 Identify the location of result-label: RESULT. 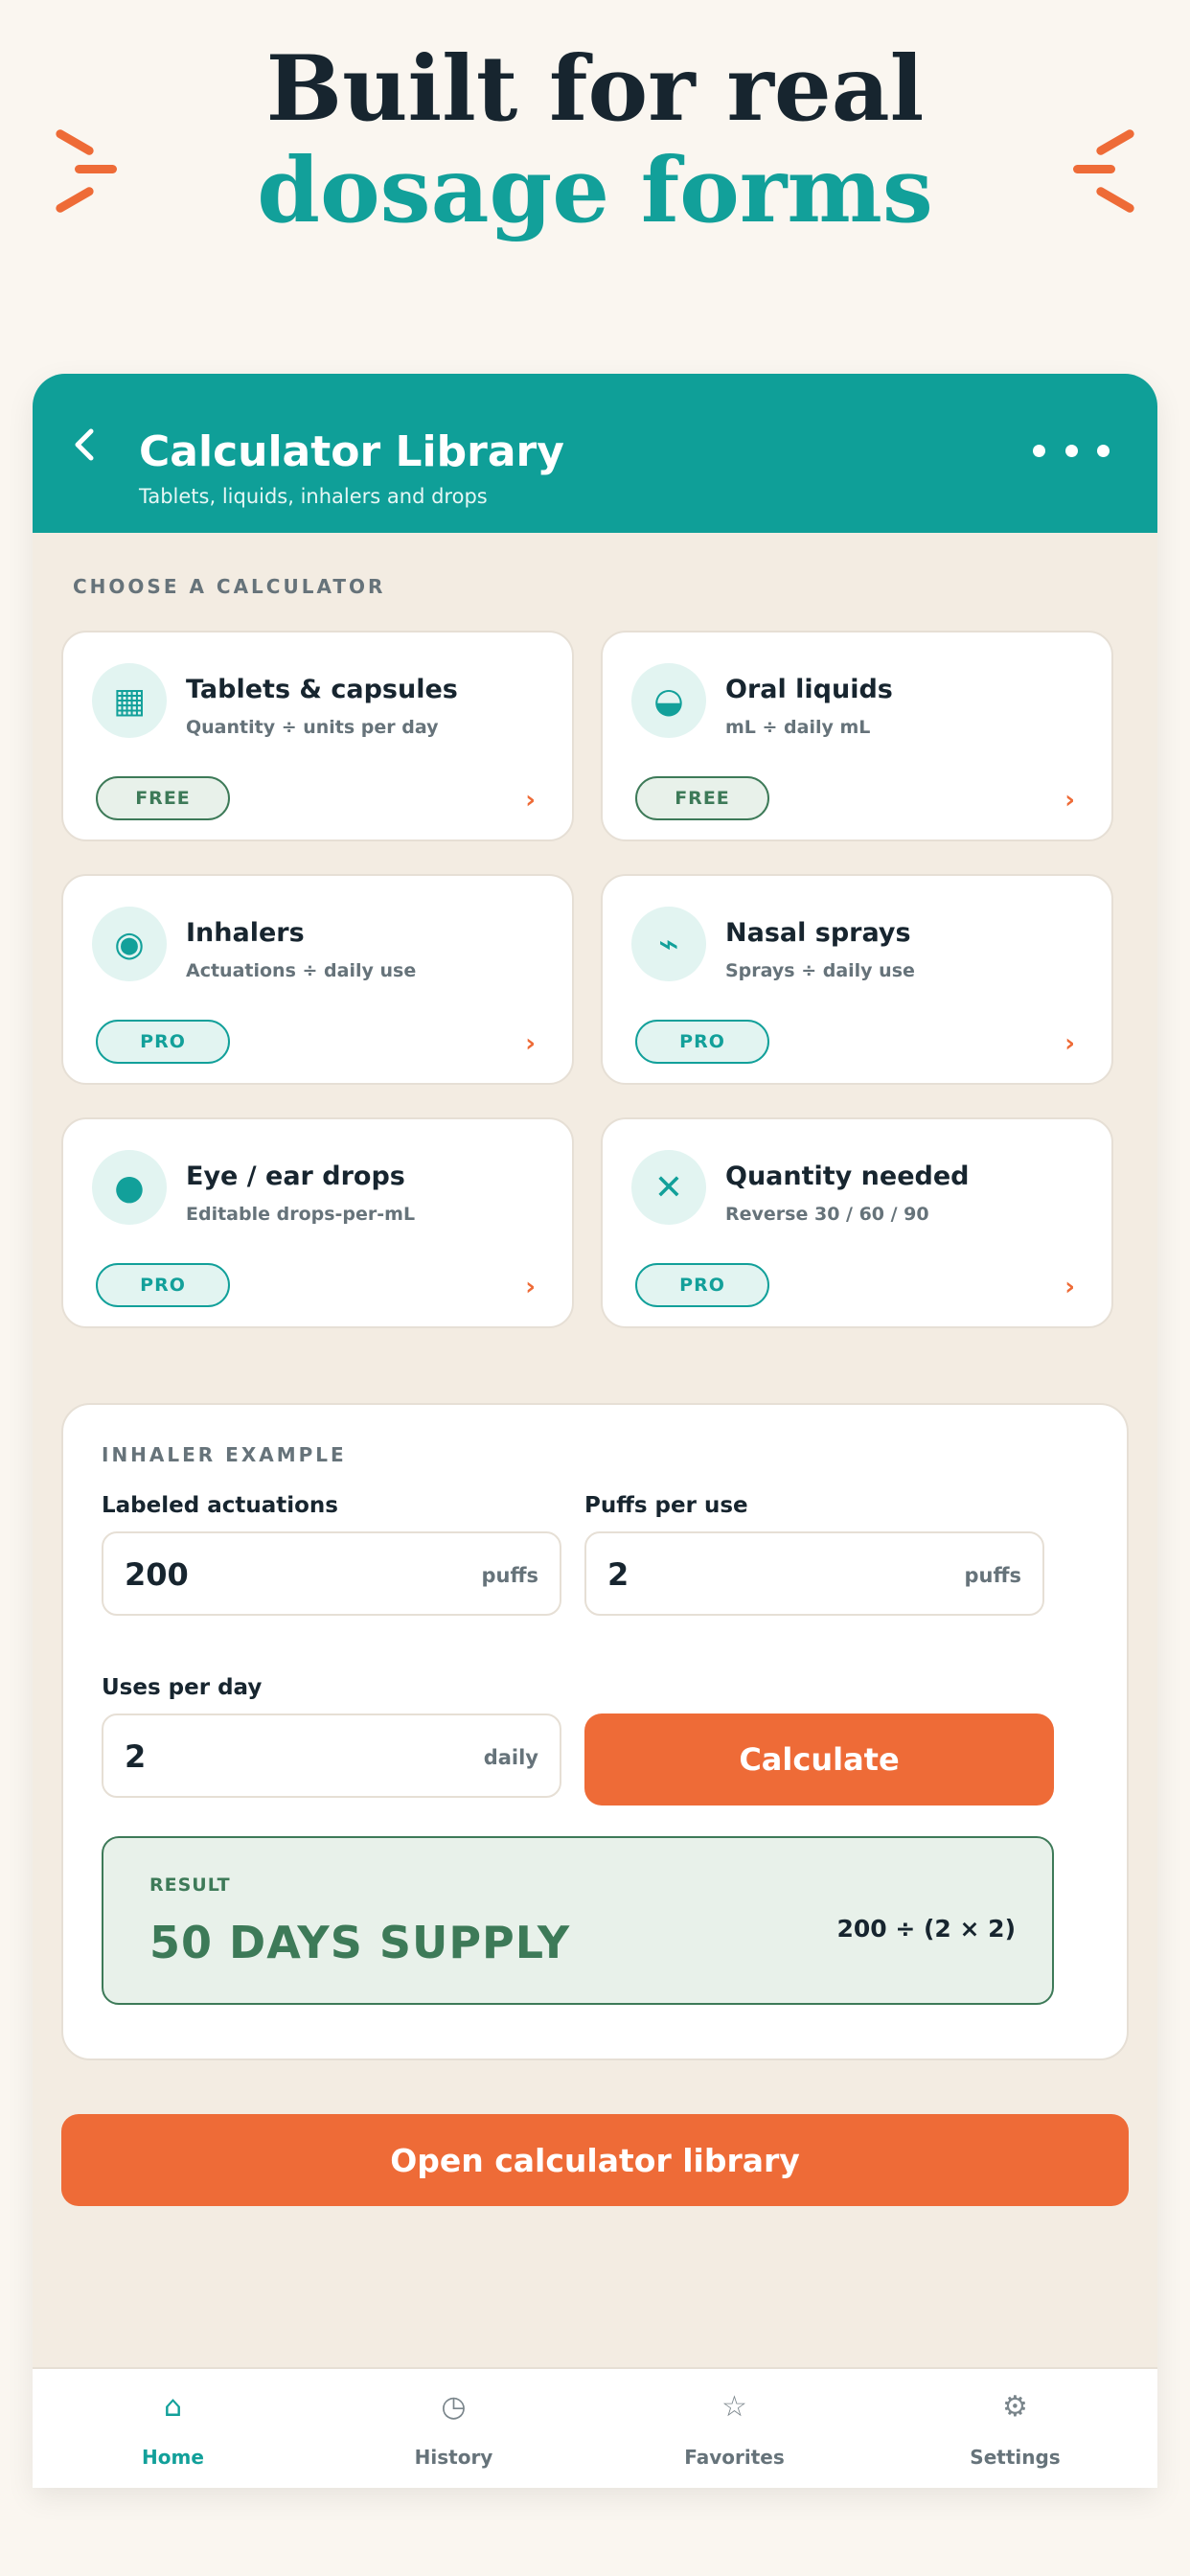
(190, 1885).